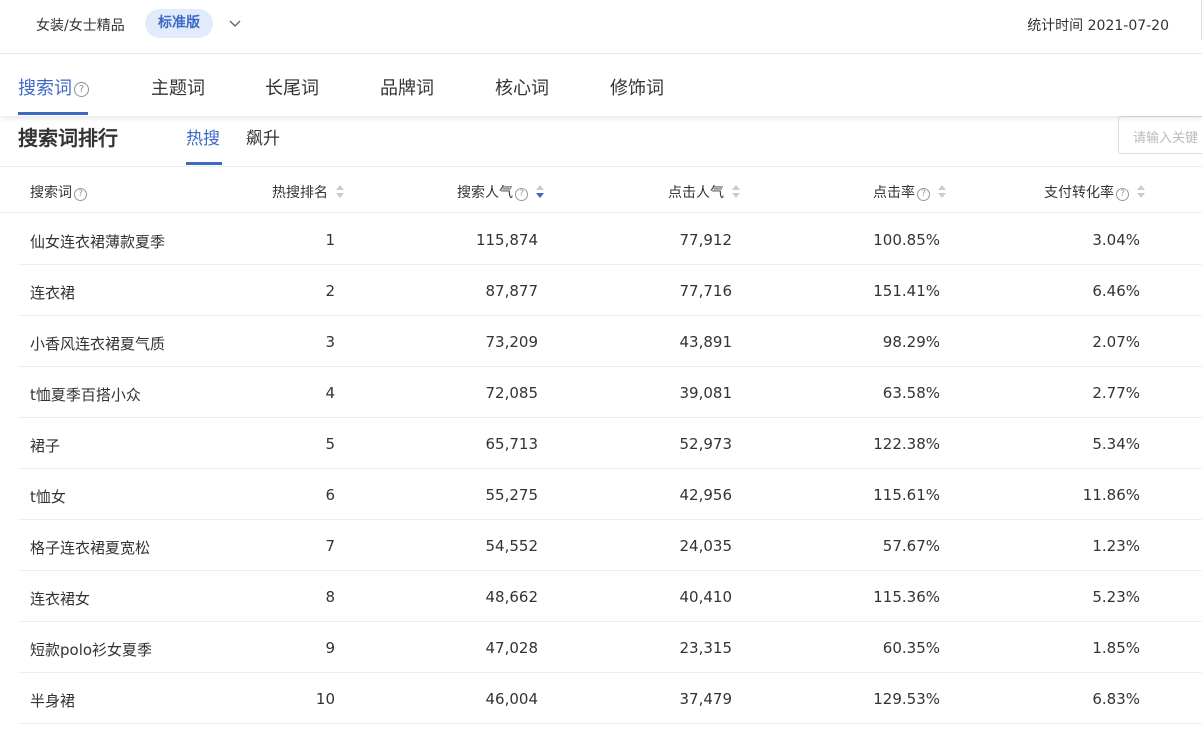 The height and width of the screenshot is (742, 1202). What do you see at coordinates (512, 495) in the screenshot?
I see `cell-search-popularity: 55,275` at bounding box center [512, 495].